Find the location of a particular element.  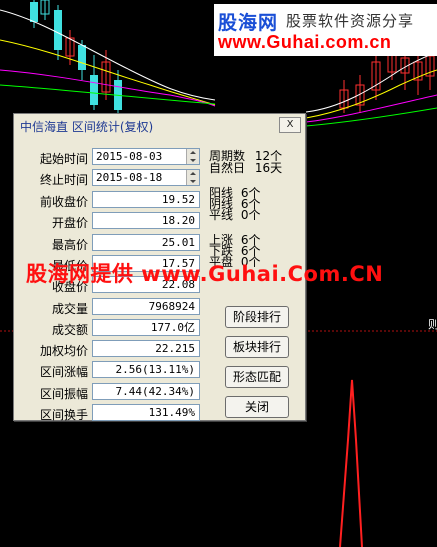

watermark-banner: 股海网 股票软件资源分享 www.Guhai.com.cn is located at coordinates (325, 30).